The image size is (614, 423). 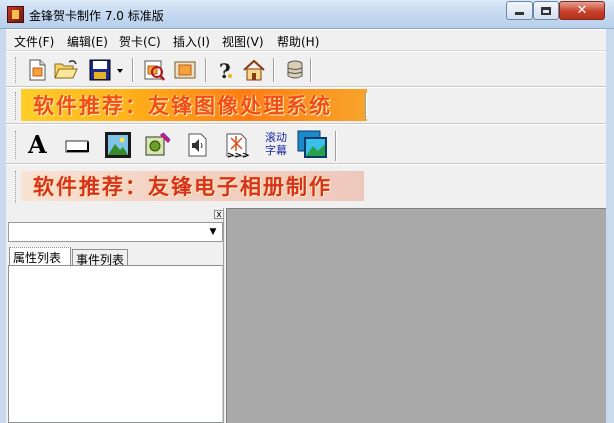 I want to click on window-frame-right, so click(x=610, y=226).